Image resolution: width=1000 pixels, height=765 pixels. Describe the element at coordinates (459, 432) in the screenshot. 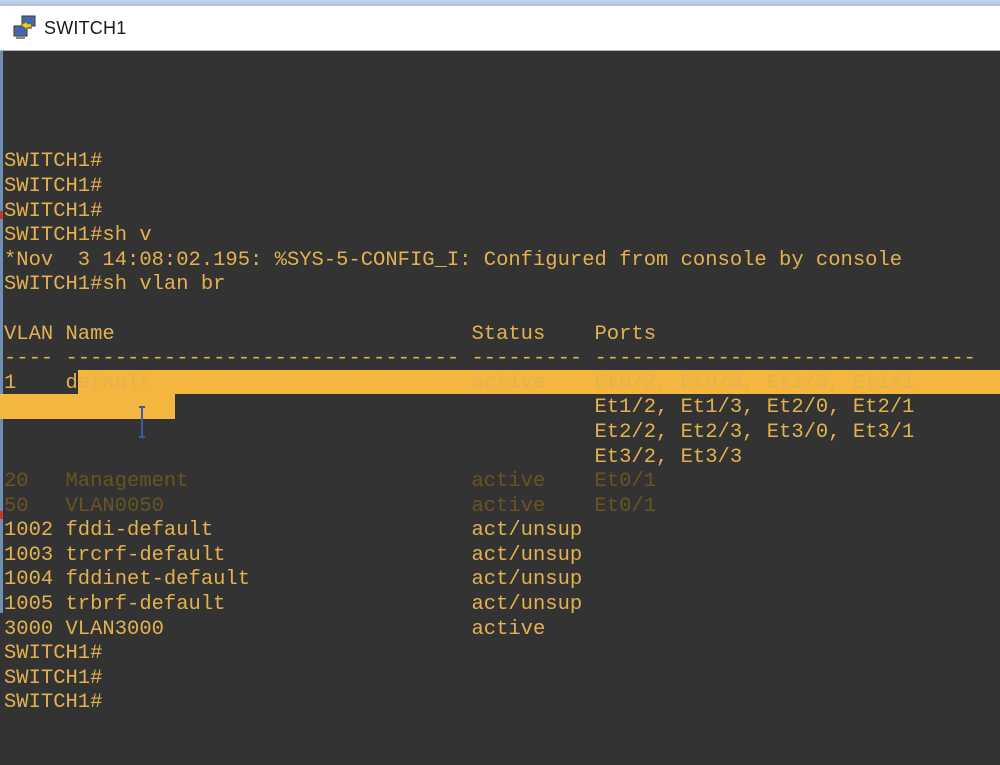

I see `terminal-line: Et2/2, Et2/3, Et3/0, Et3/1` at that location.